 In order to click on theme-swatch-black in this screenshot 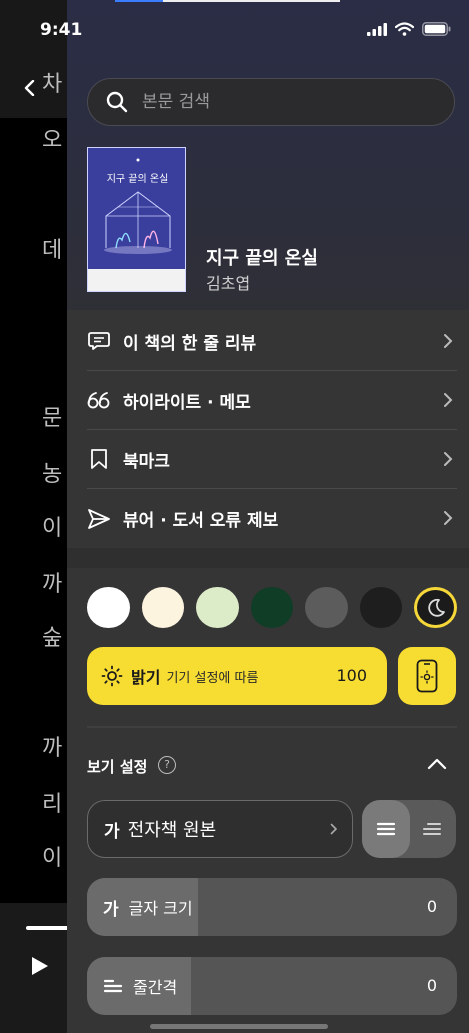, I will do `click(381, 607)`.